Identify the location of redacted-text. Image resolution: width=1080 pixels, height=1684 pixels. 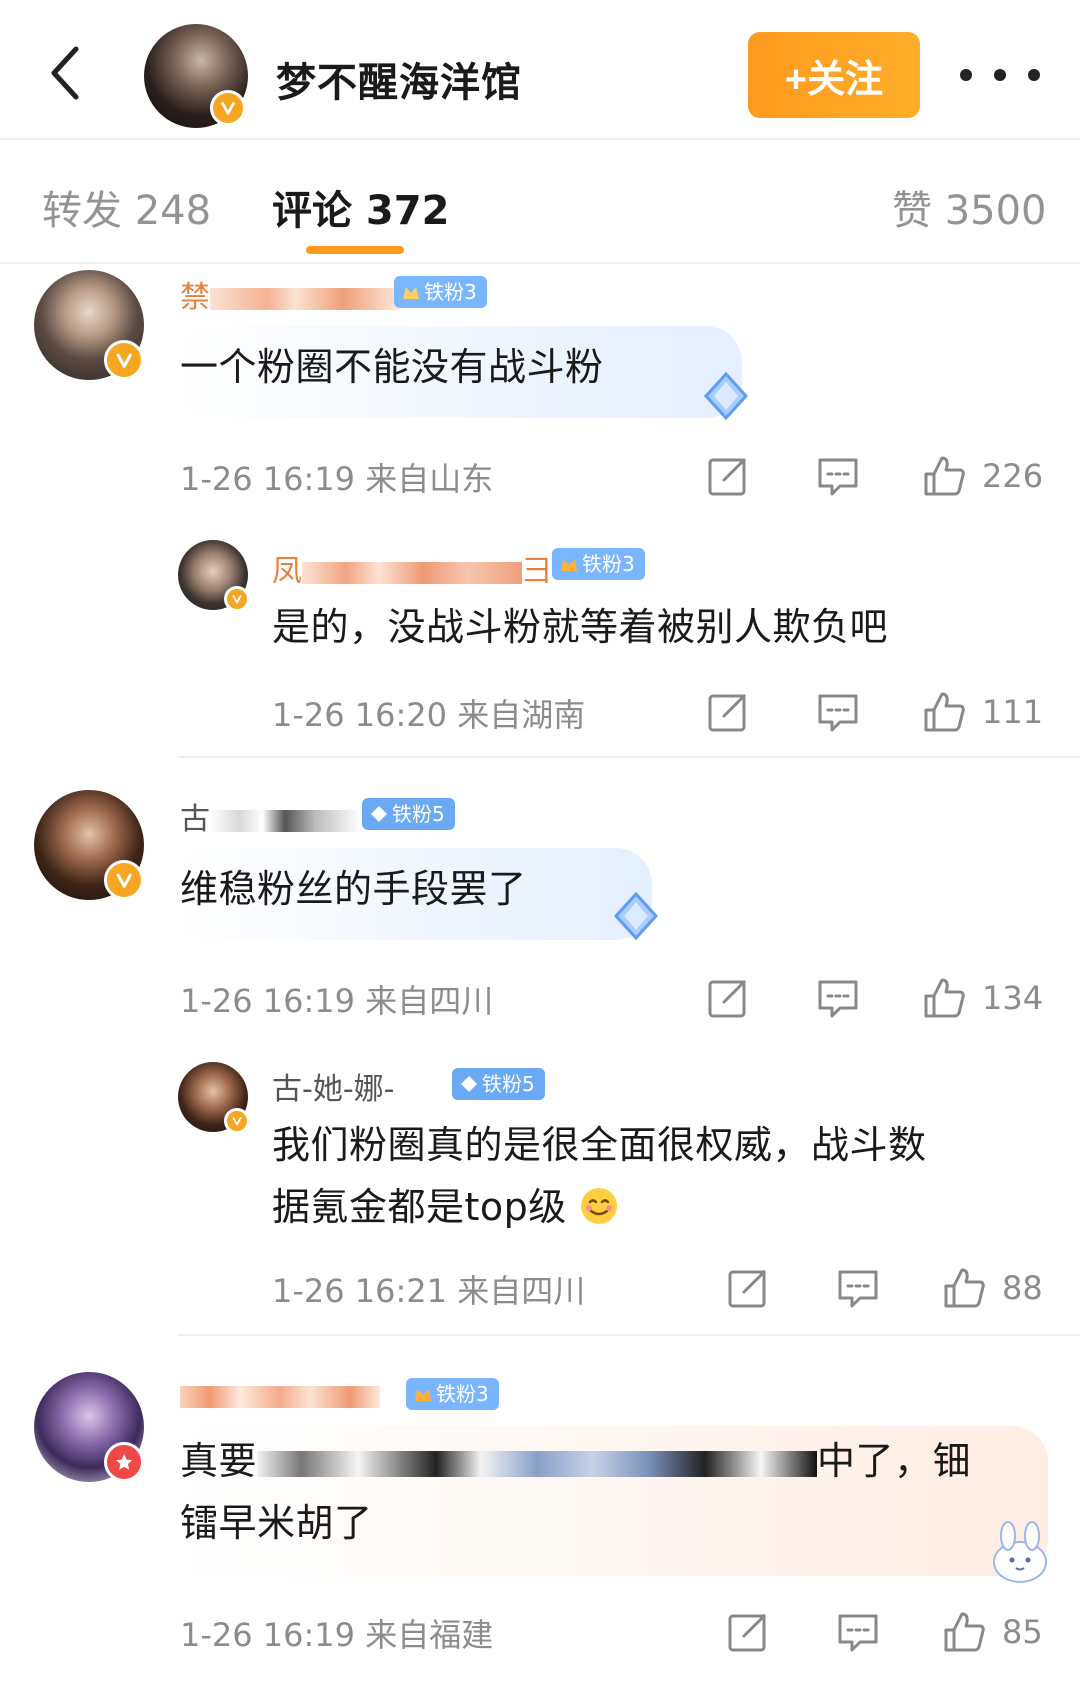
(537, 1463).